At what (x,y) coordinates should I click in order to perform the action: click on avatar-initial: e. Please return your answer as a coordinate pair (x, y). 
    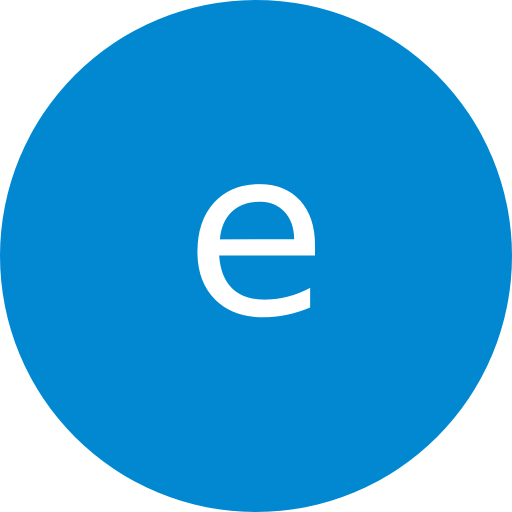
    Looking at the image, I should click on (256, 234).